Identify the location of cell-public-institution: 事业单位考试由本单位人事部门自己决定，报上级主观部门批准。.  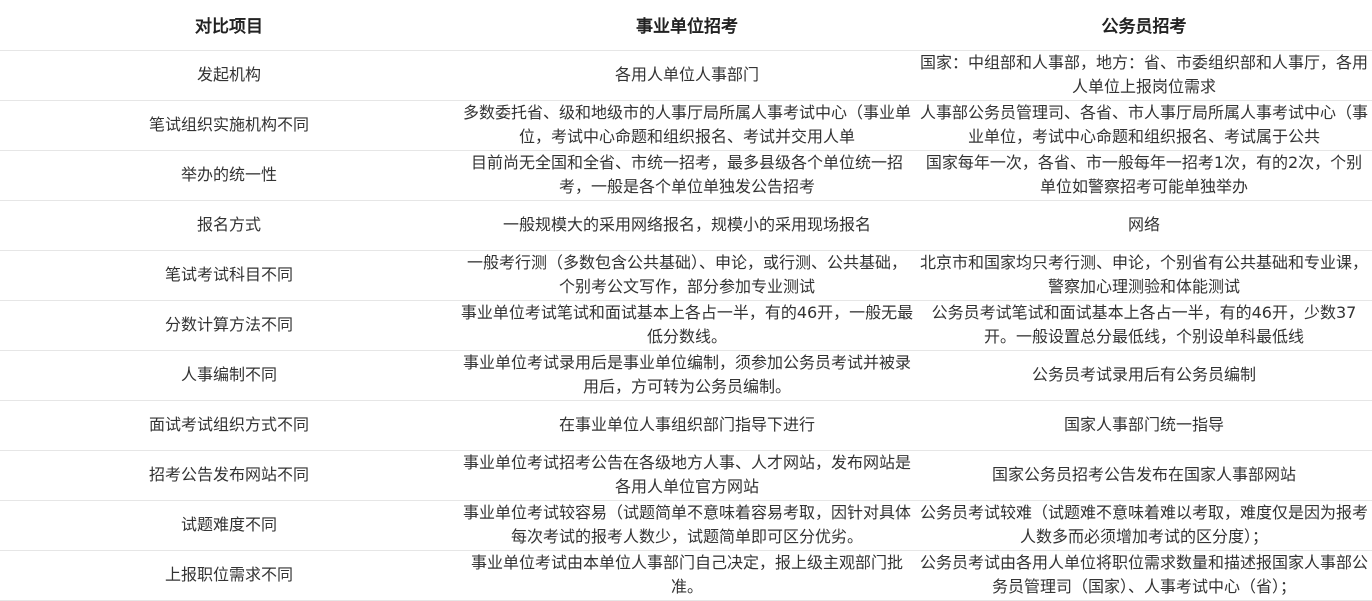
(687, 575).